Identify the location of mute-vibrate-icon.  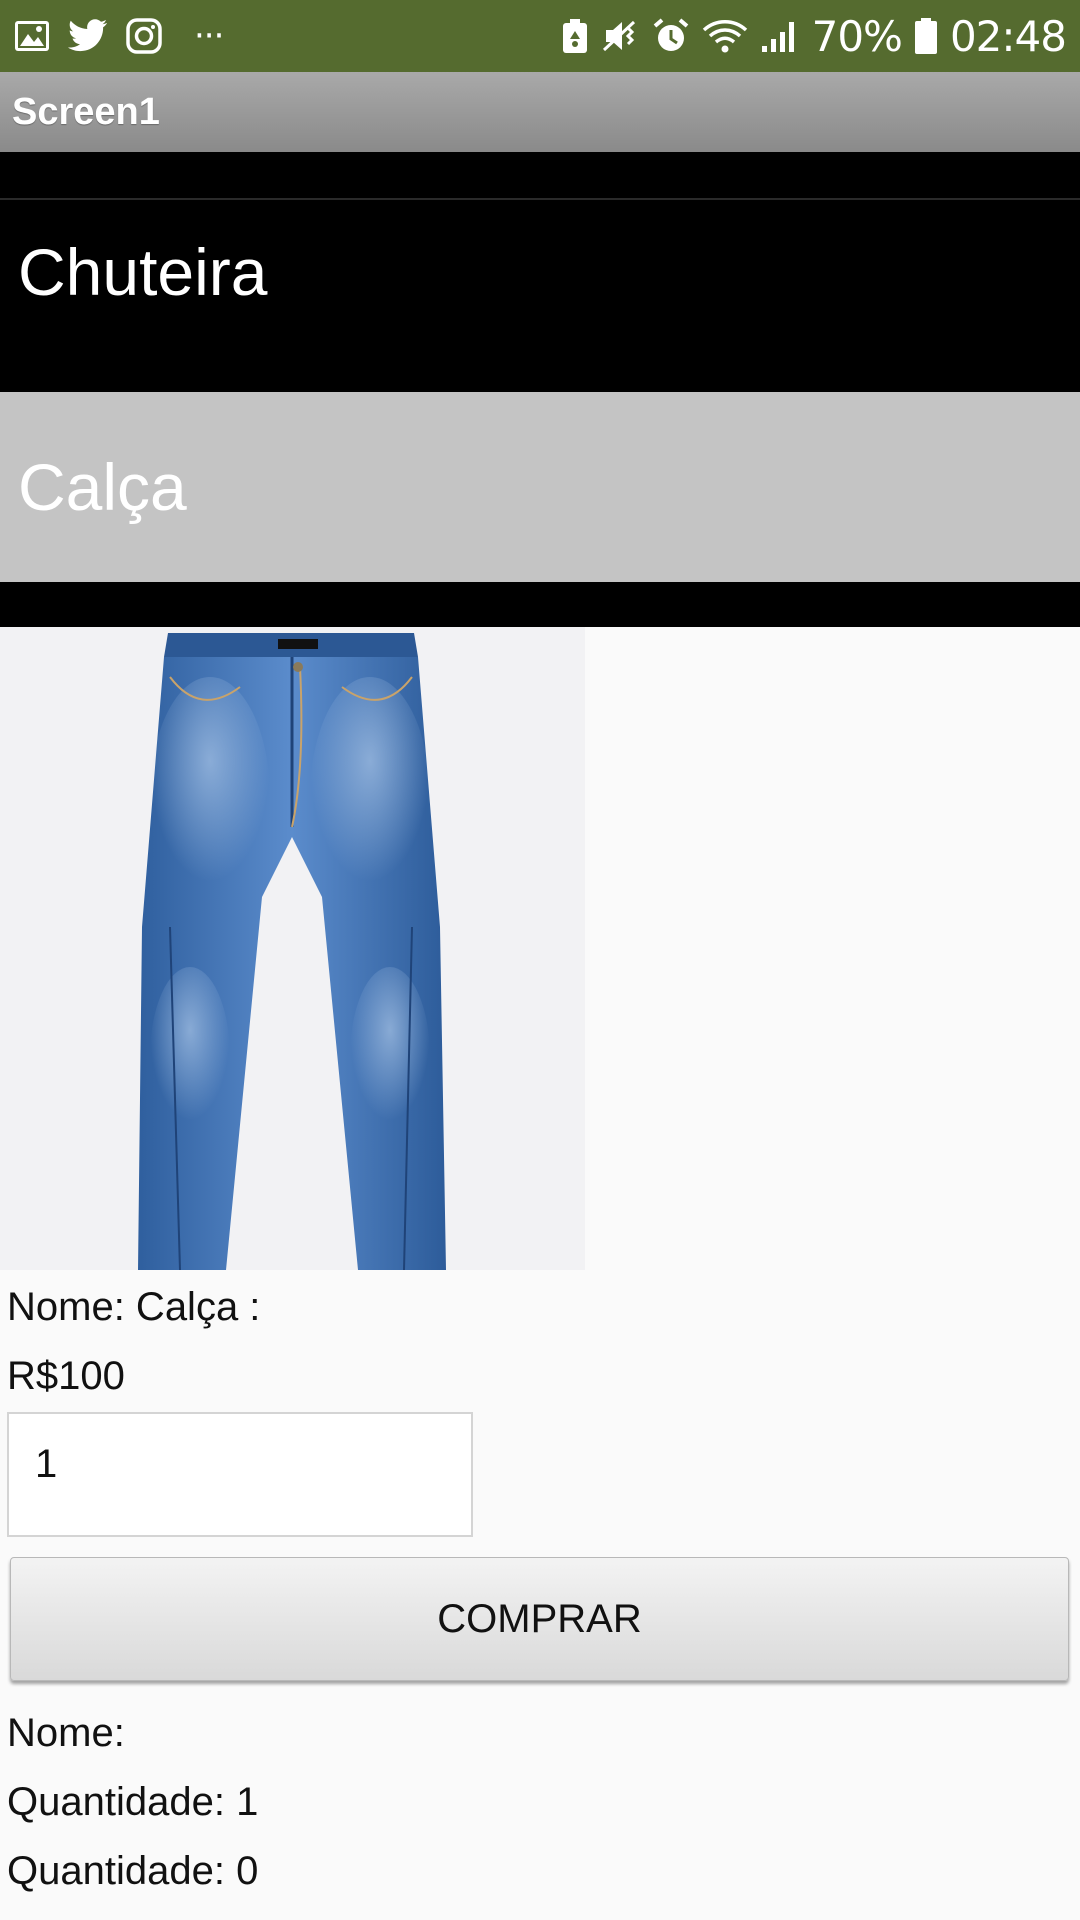
(620, 36).